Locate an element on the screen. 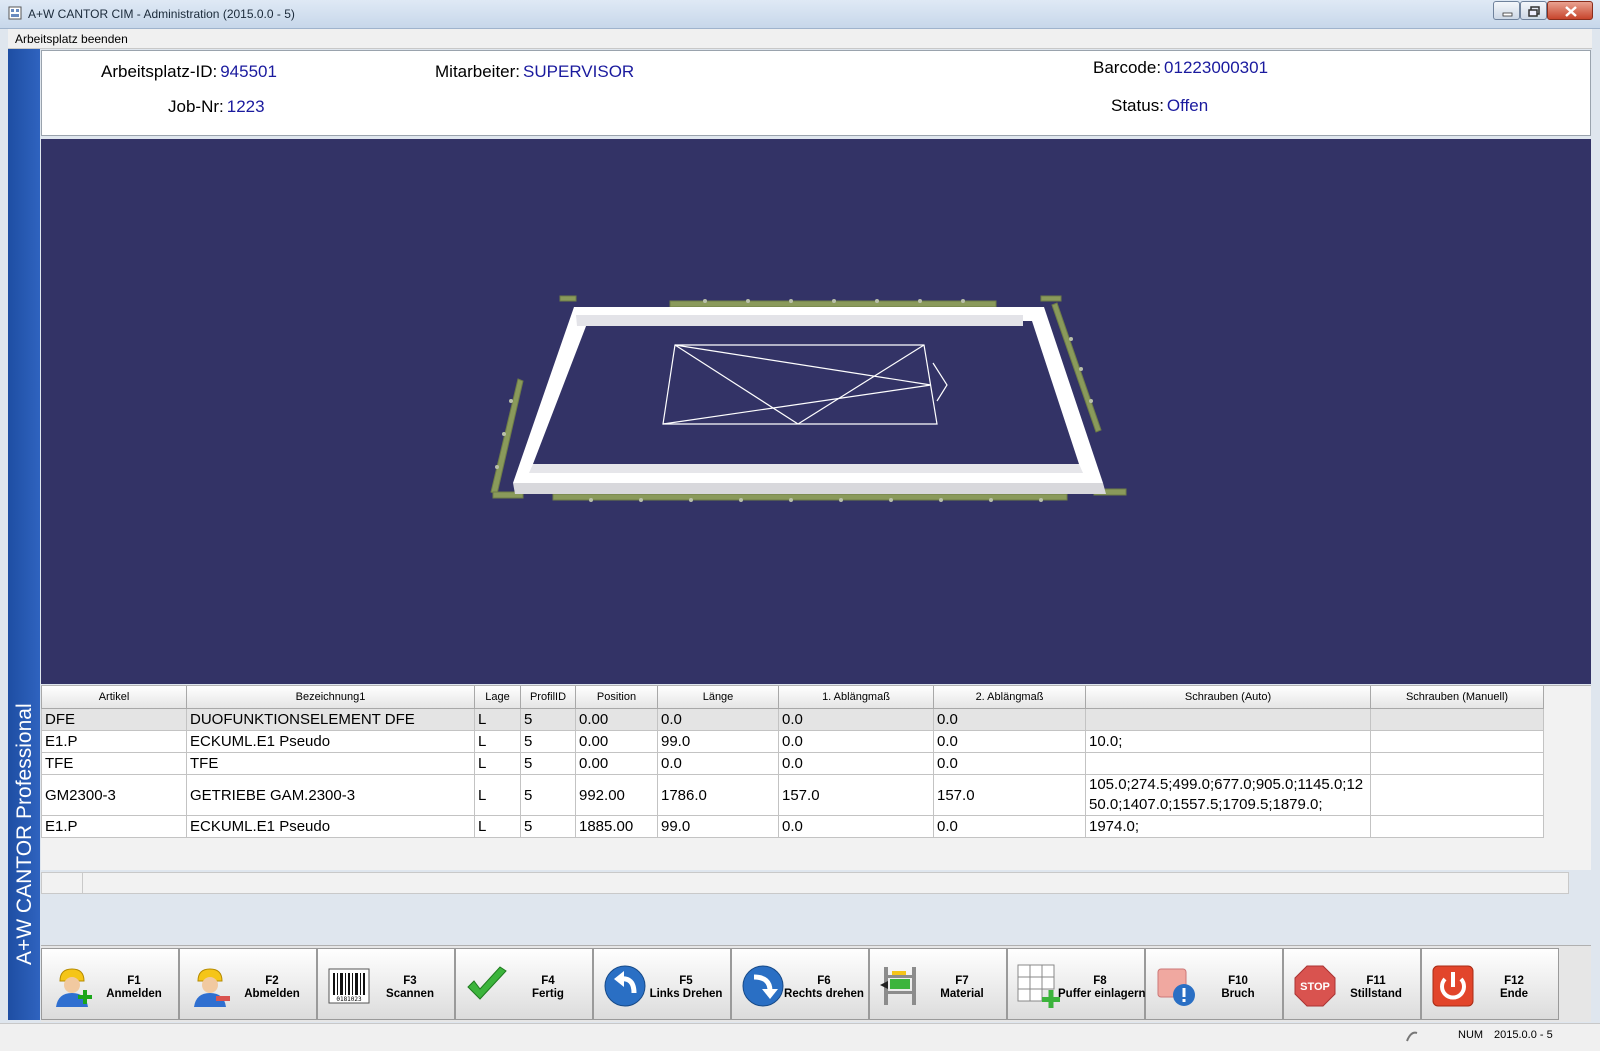 The image size is (1600, 1051). f2-abmelden-button: F2 Abmelden is located at coordinates (248, 984).